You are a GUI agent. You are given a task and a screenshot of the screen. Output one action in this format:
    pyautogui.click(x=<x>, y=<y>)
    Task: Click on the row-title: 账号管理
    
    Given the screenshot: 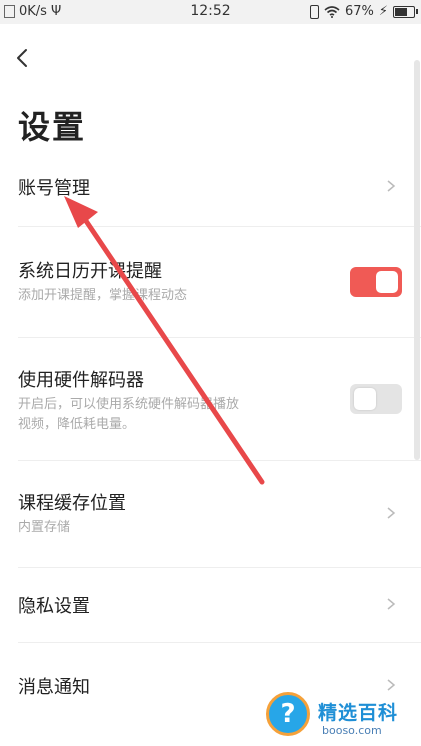 What is the action you would take?
    pyautogui.click(x=54, y=188)
    